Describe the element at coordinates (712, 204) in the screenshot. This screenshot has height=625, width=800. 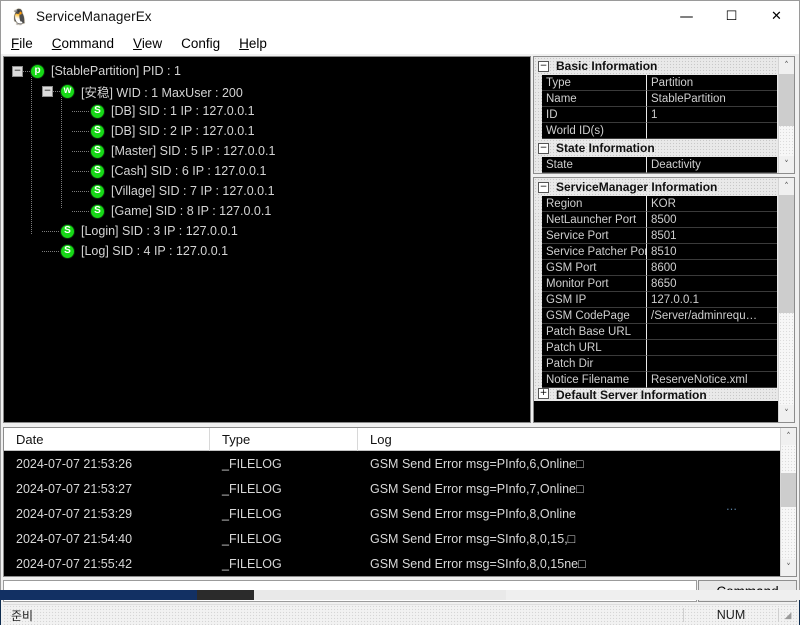
I see `property-value: KOR` at that location.